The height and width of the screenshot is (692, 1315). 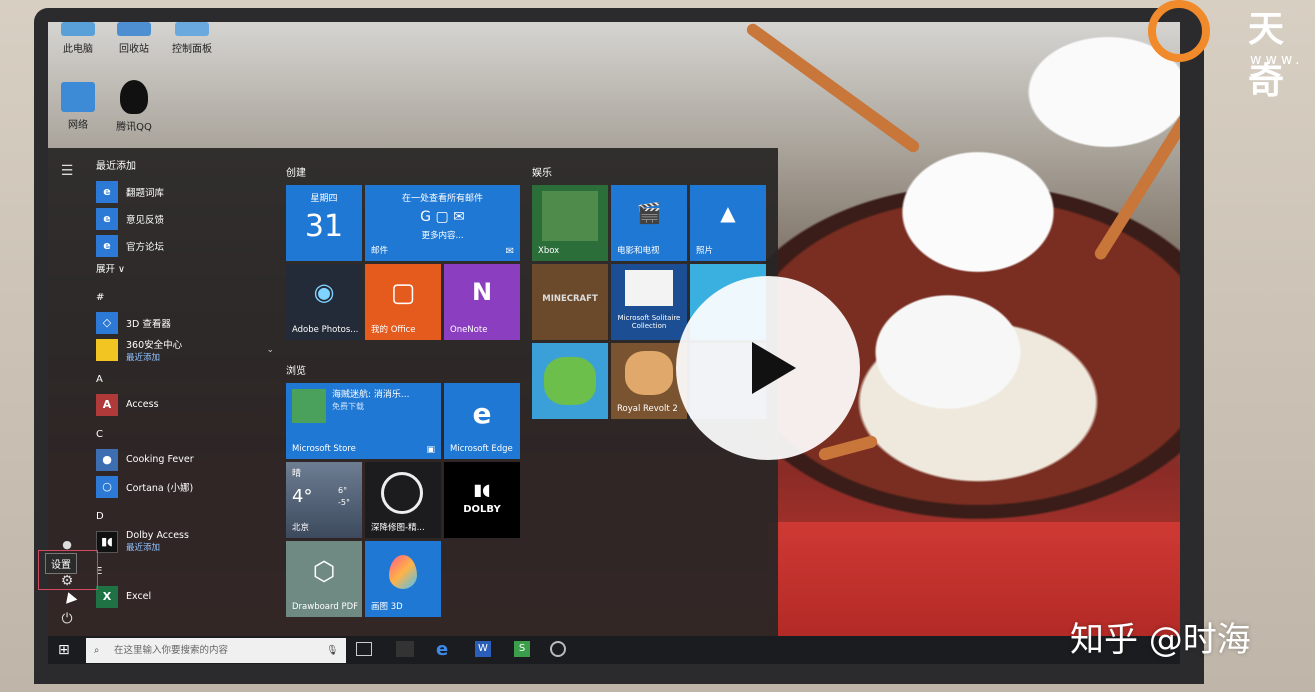 What do you see at coordinates (402, 493) in the screenshot?
I see `ring-icon` at bounding box center [402, 493].